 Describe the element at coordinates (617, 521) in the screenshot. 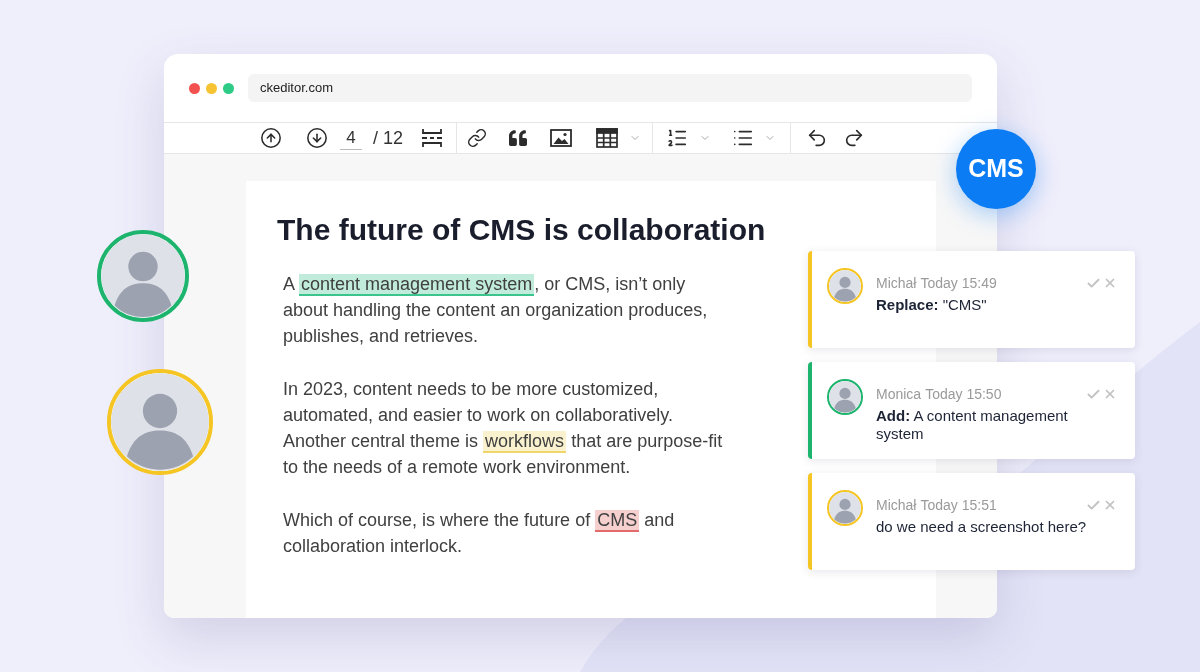

I see `highlighted-text: CMS` at that location.